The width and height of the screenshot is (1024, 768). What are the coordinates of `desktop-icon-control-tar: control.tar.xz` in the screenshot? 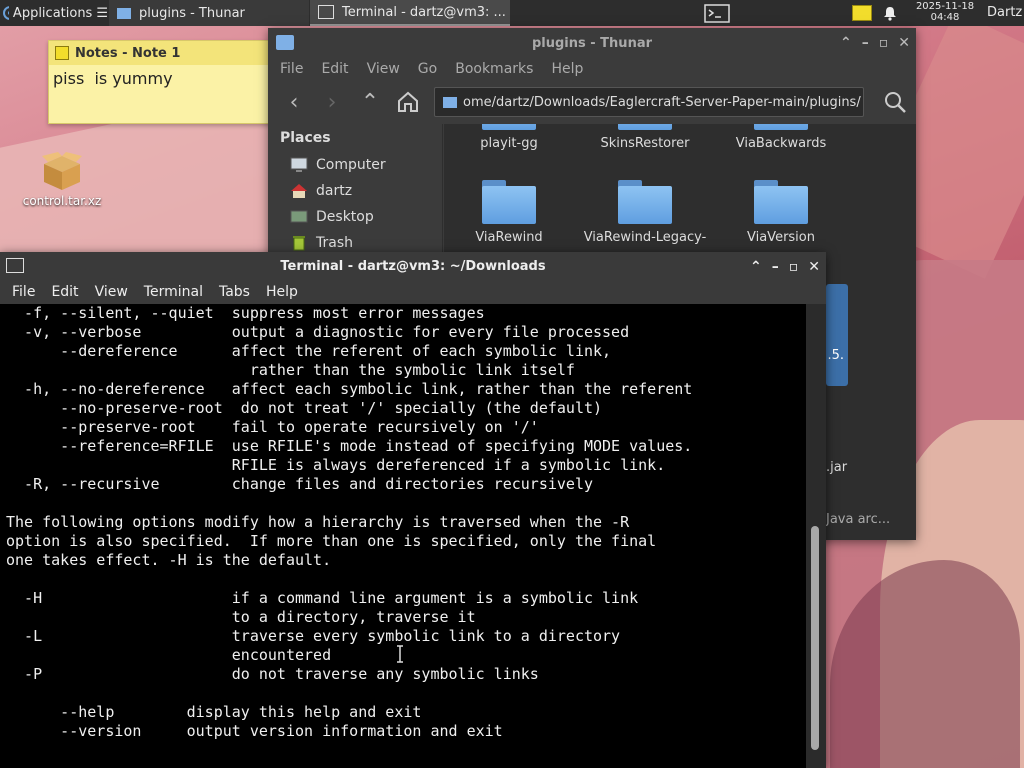 It's located at (62, 179).